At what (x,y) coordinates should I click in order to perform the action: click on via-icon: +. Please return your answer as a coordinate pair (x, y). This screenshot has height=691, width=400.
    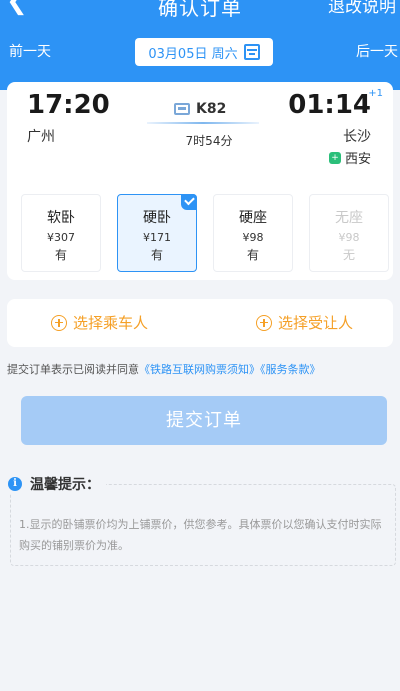
    Looking at the image, I should click on (334, 157).